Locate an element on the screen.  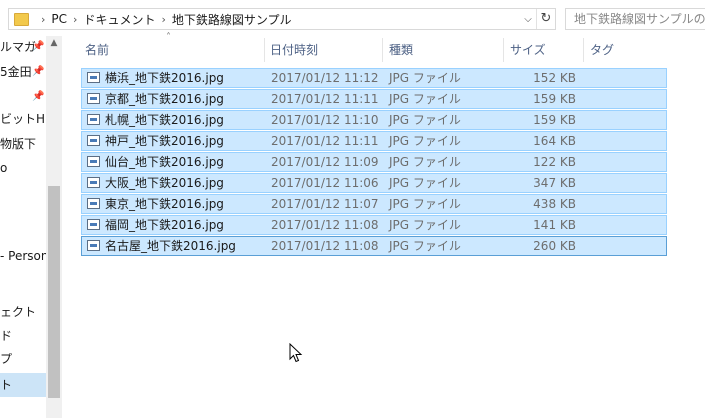
nav-item: プ is located at coordinates (23, 359).